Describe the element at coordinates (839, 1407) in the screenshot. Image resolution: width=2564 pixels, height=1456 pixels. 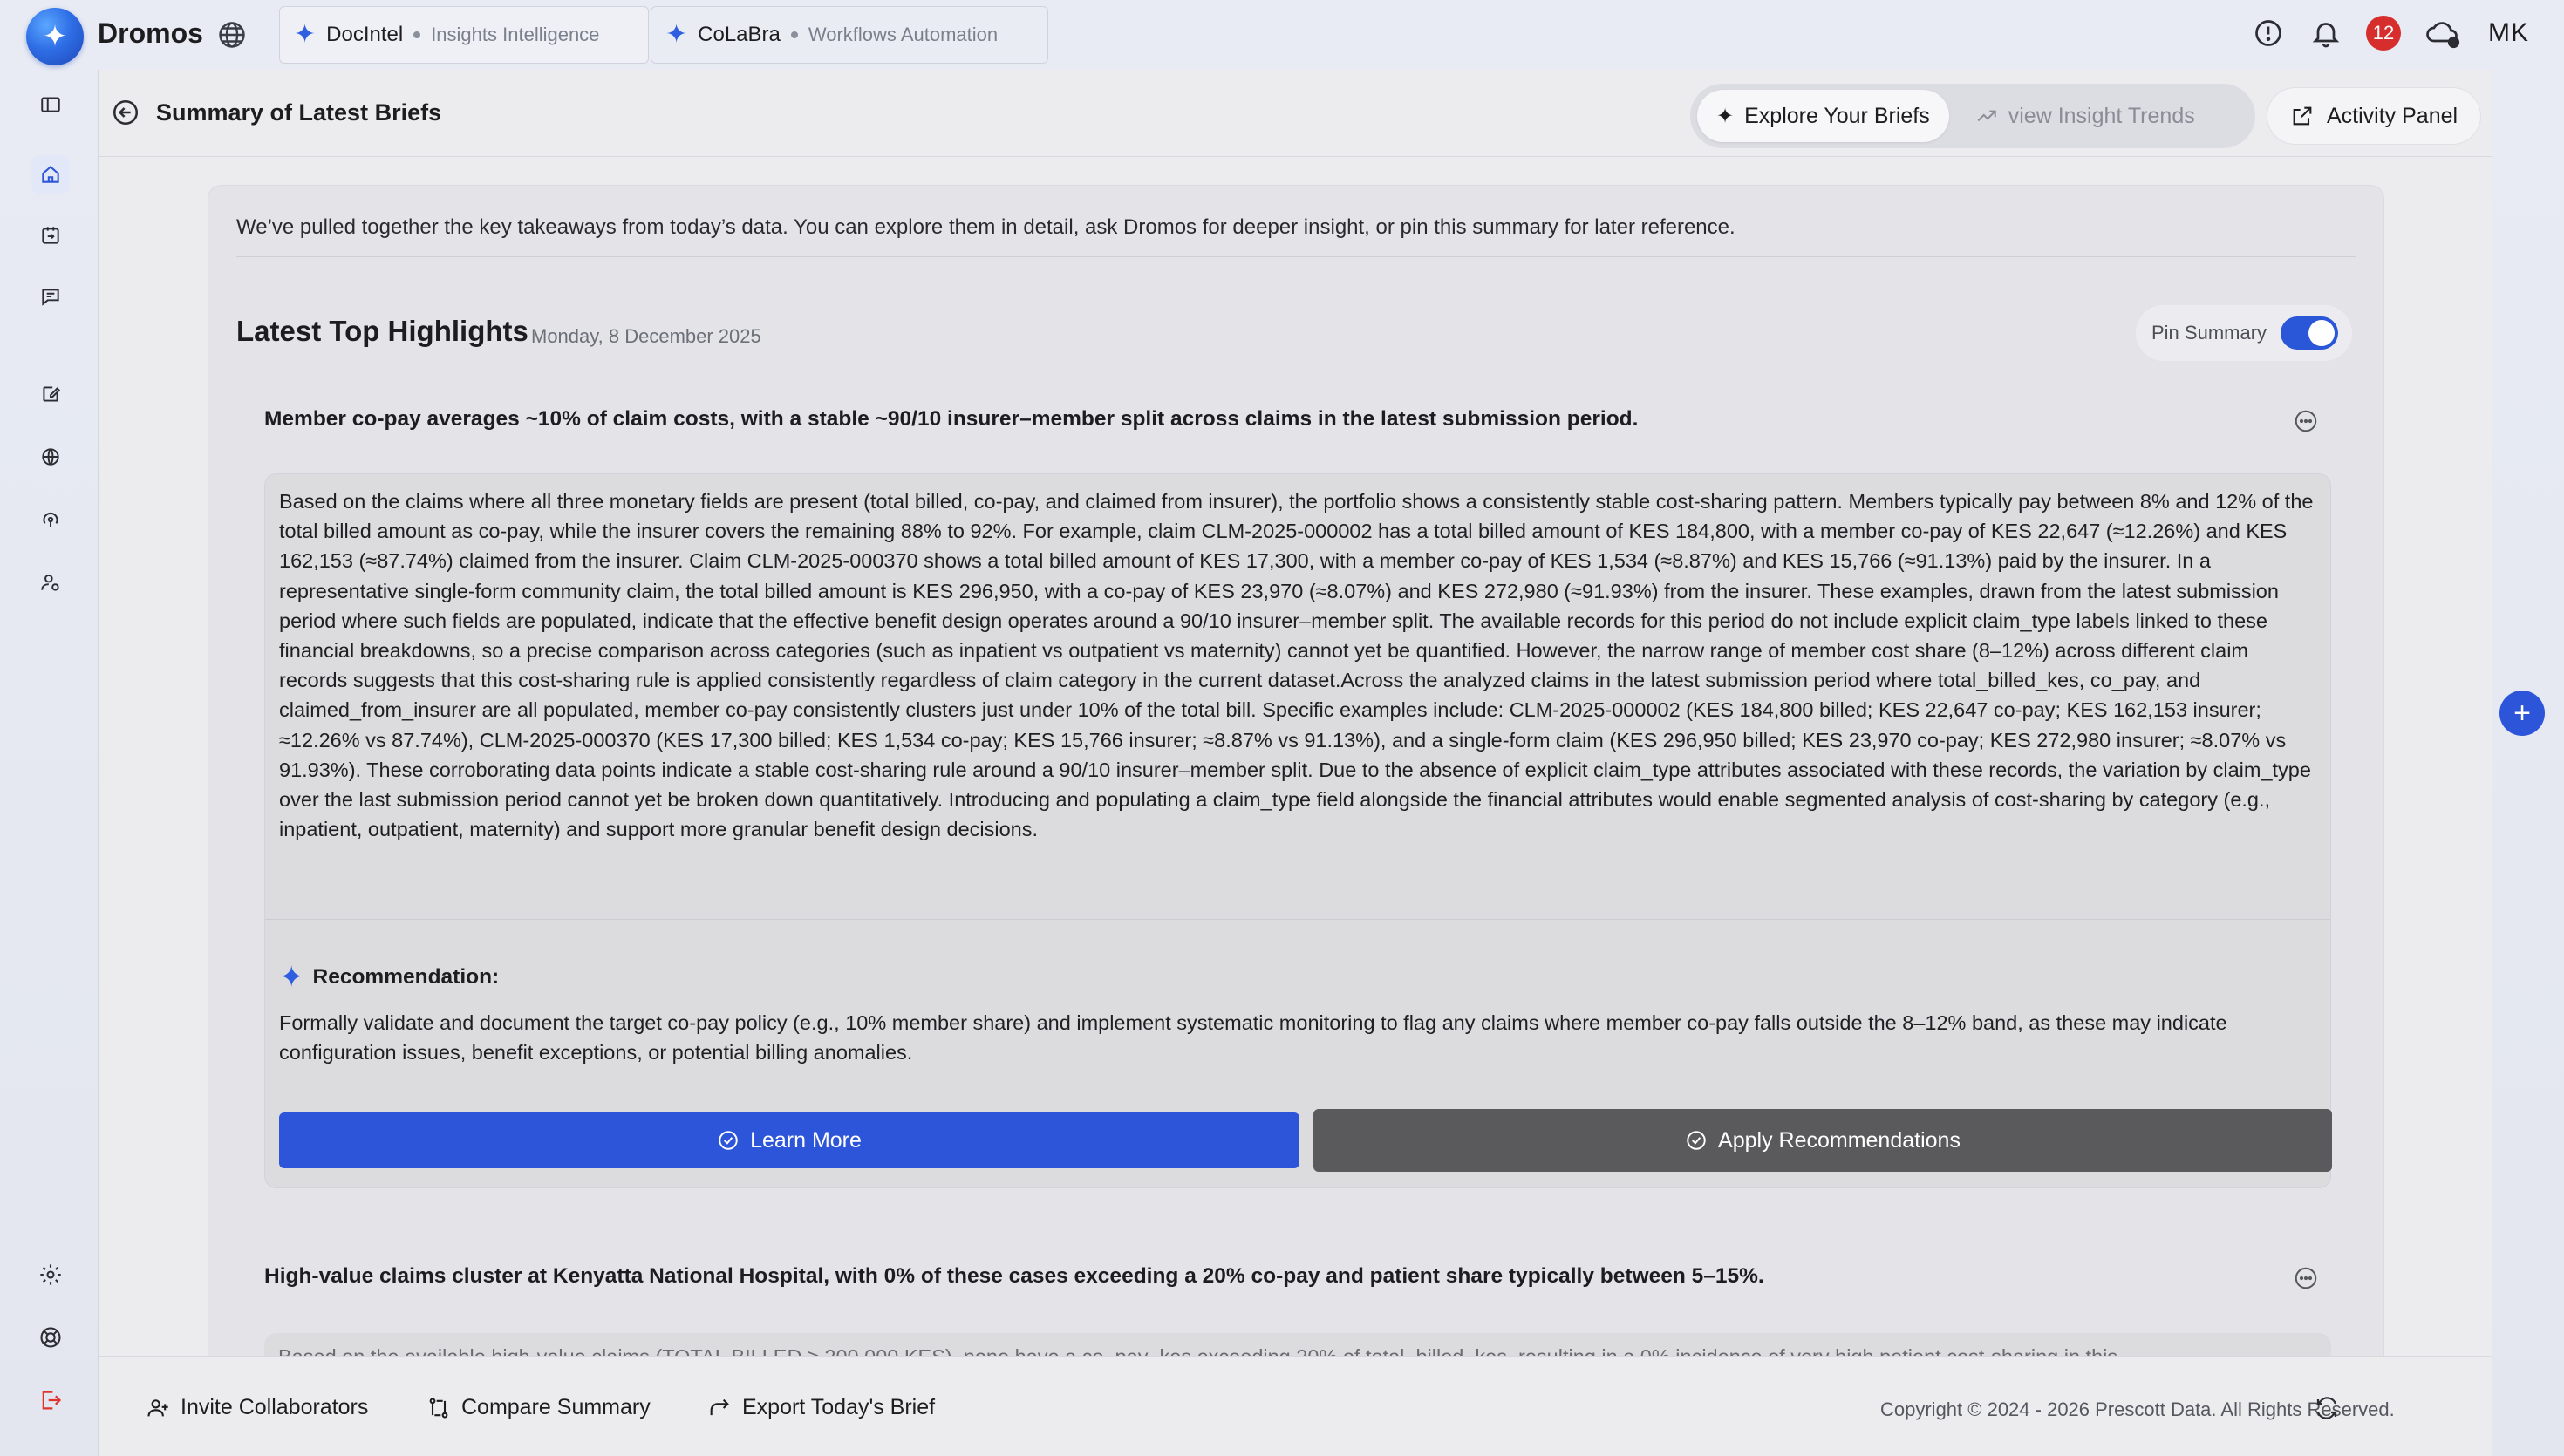
I see `export-brief-label: Export Today's Brief` at that location.